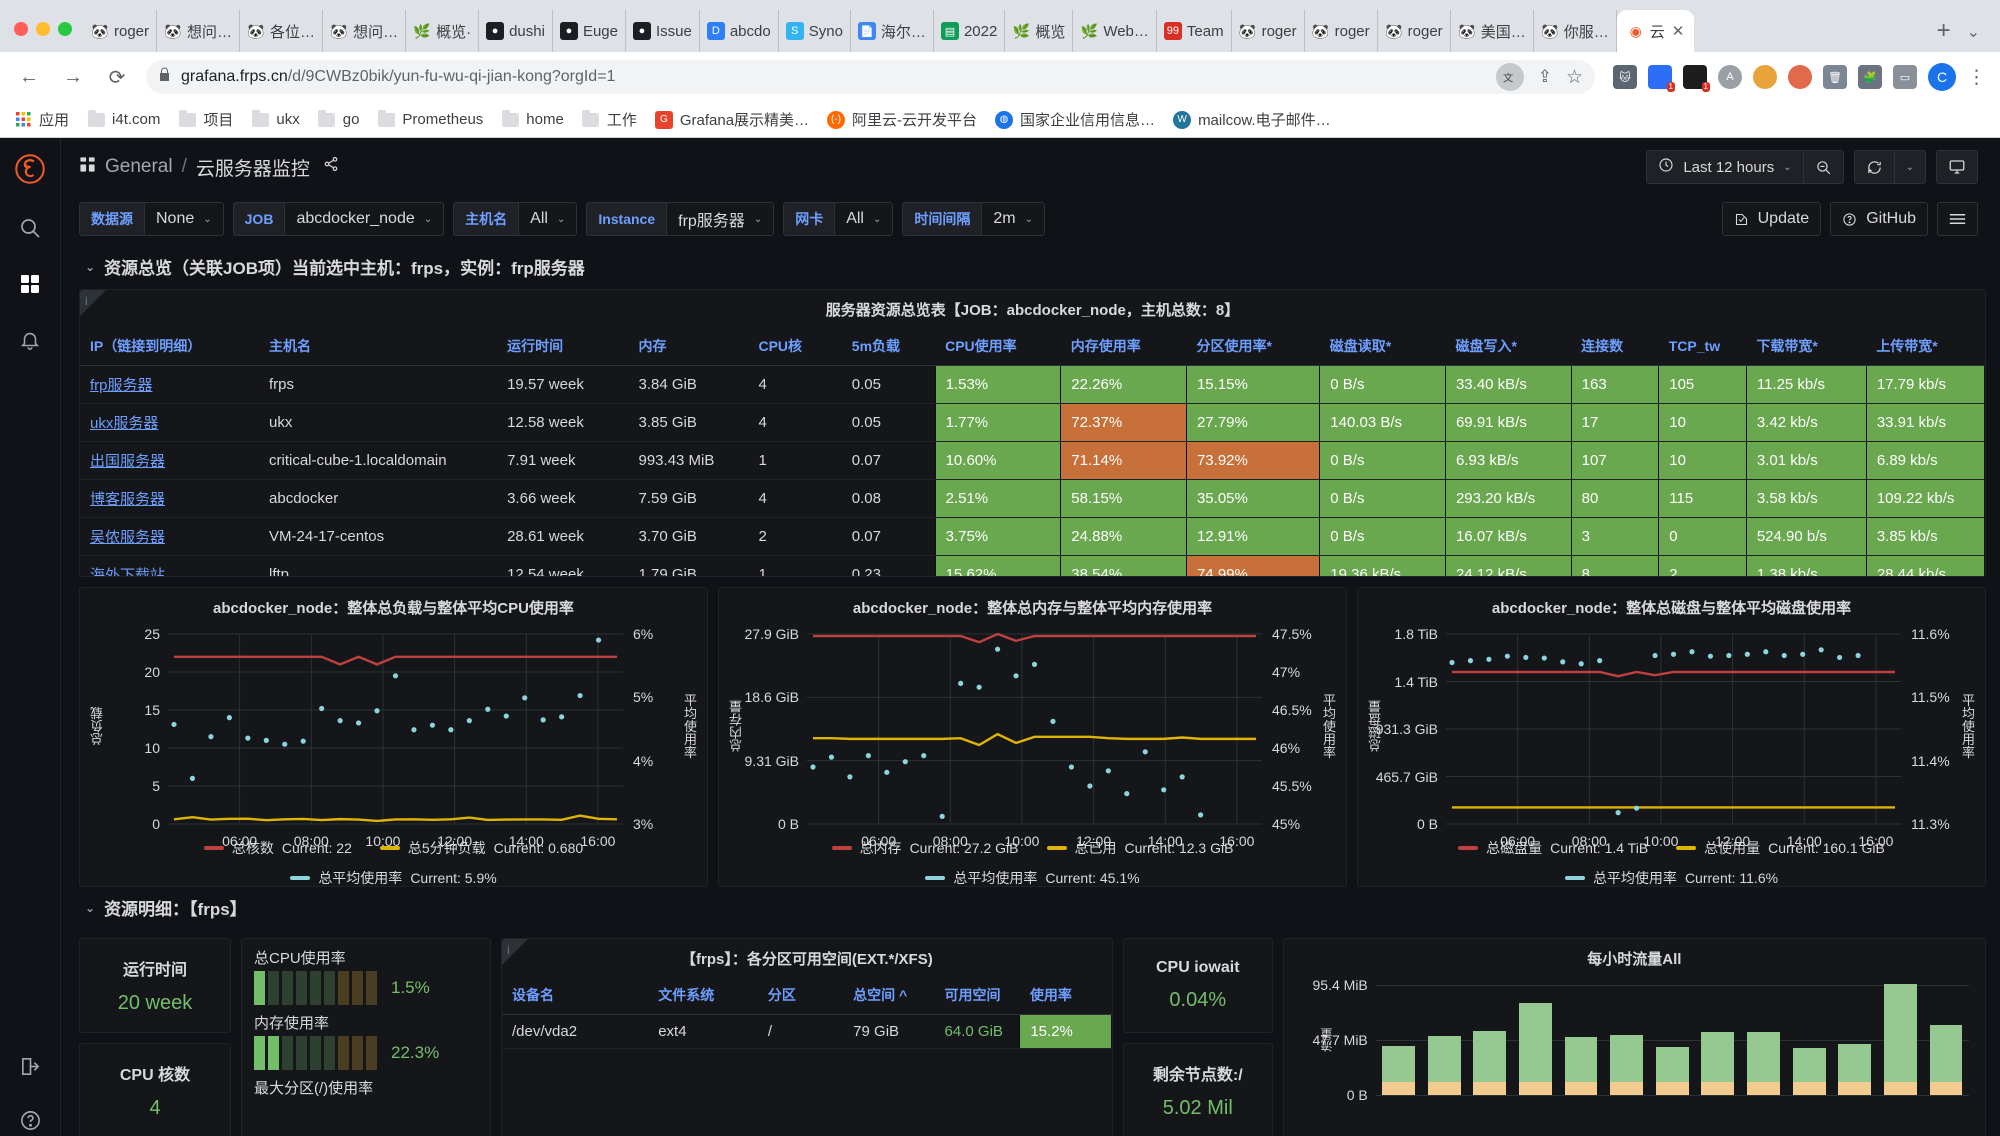 This screenshot has height=1136, width=2000. I want to click on help-icon, so click(30, 1120).